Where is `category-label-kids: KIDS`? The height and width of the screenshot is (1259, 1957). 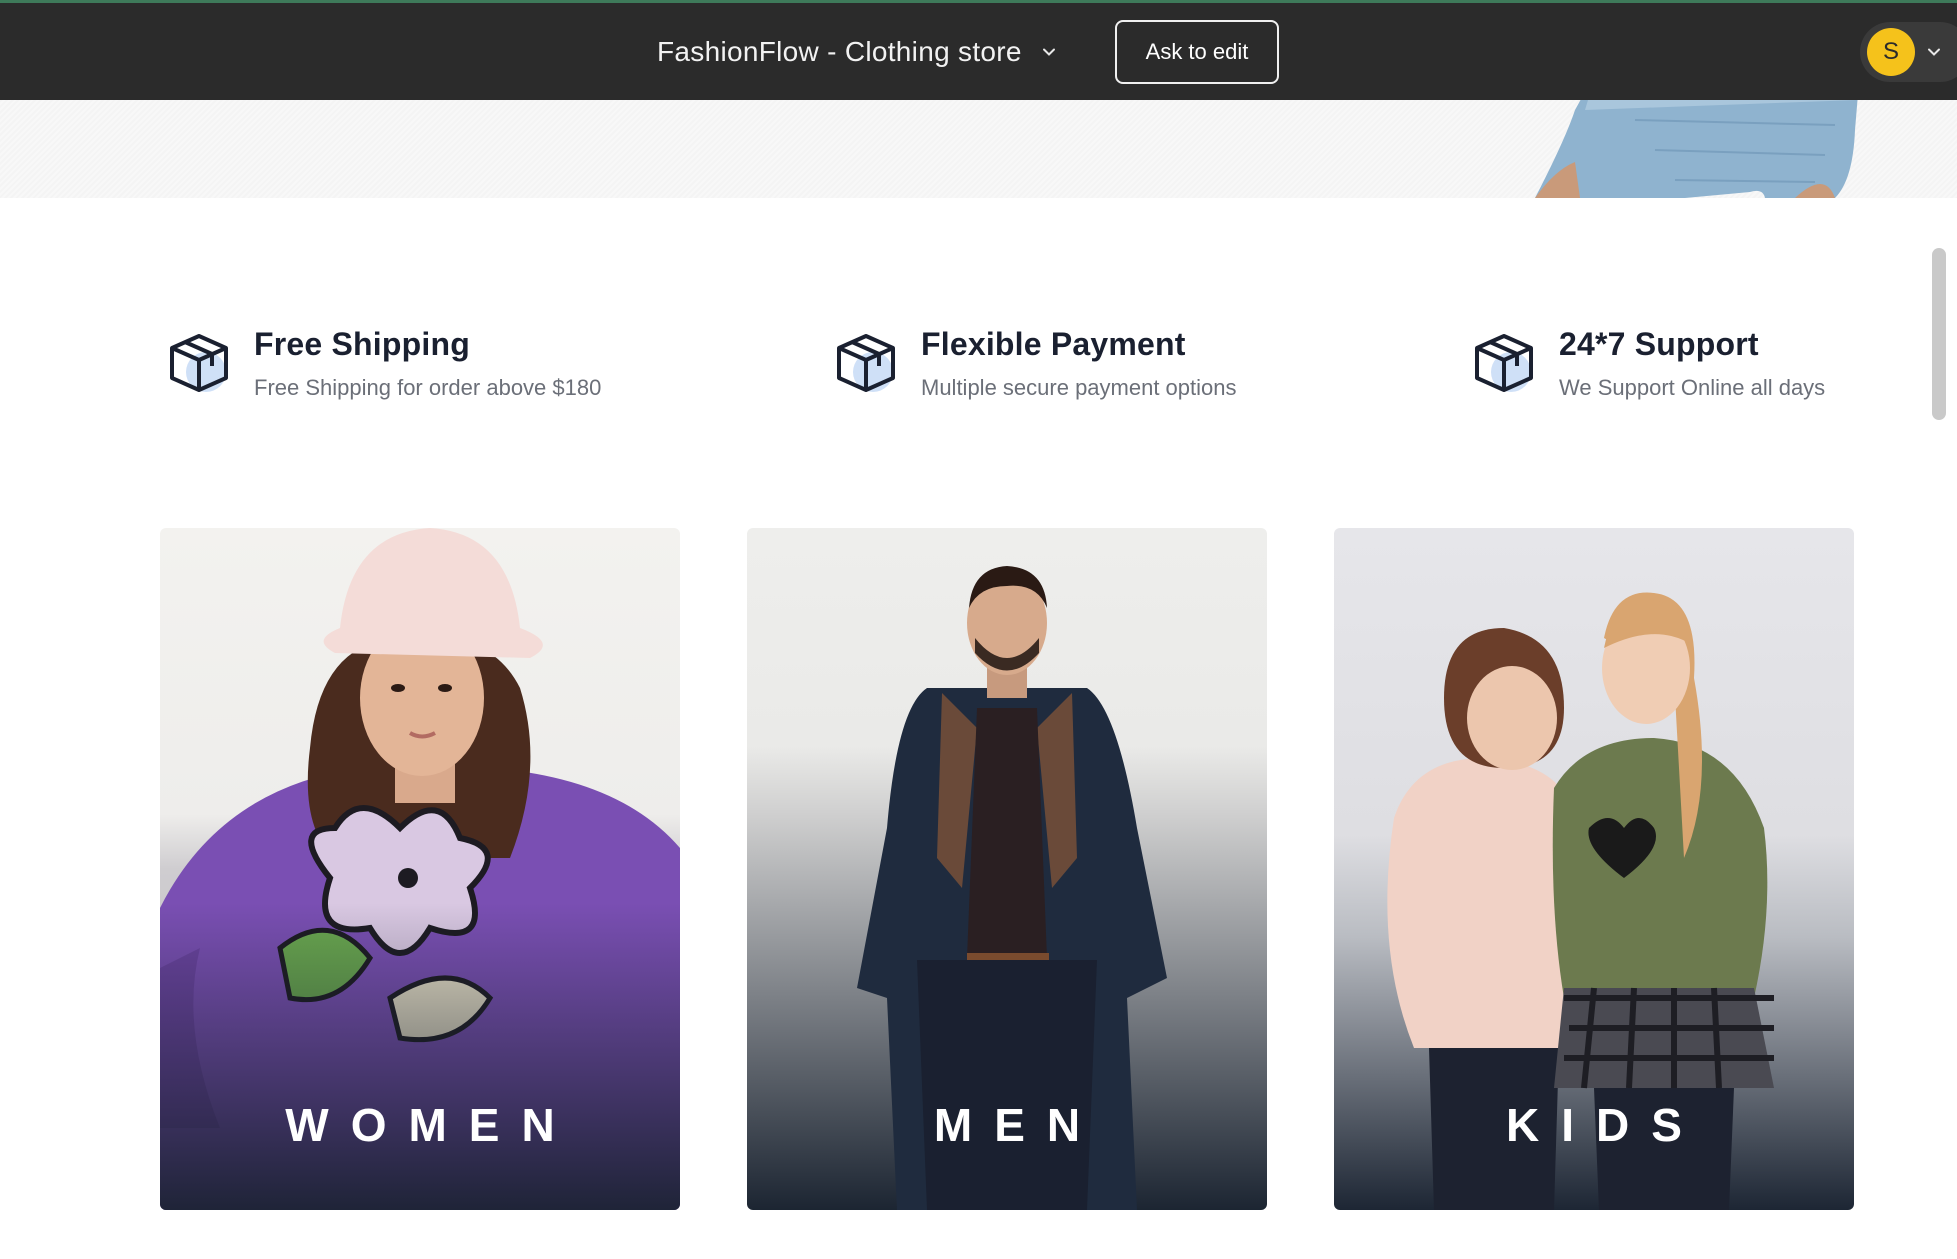 category-label-kids: KIDS is located at coordinates (1605, 1125).